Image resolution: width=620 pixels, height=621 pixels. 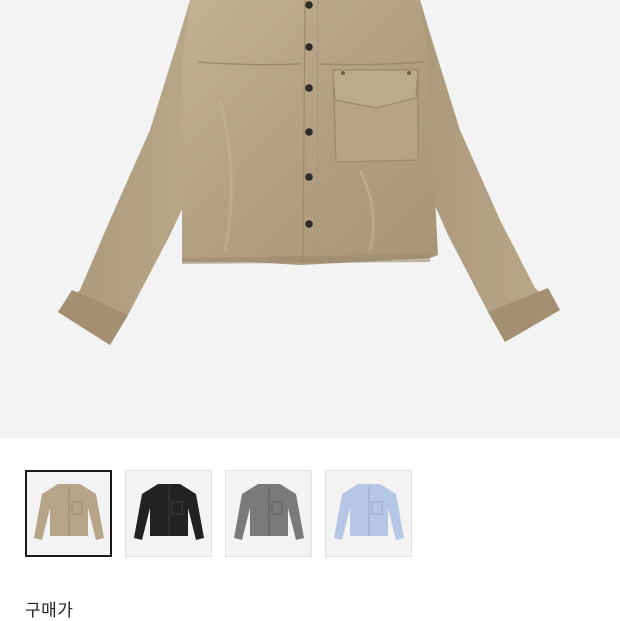 What do you see at coordinates (218, 513) in the screenshot?
I see `thumbnail-strip` at bounding box center [218, 513].